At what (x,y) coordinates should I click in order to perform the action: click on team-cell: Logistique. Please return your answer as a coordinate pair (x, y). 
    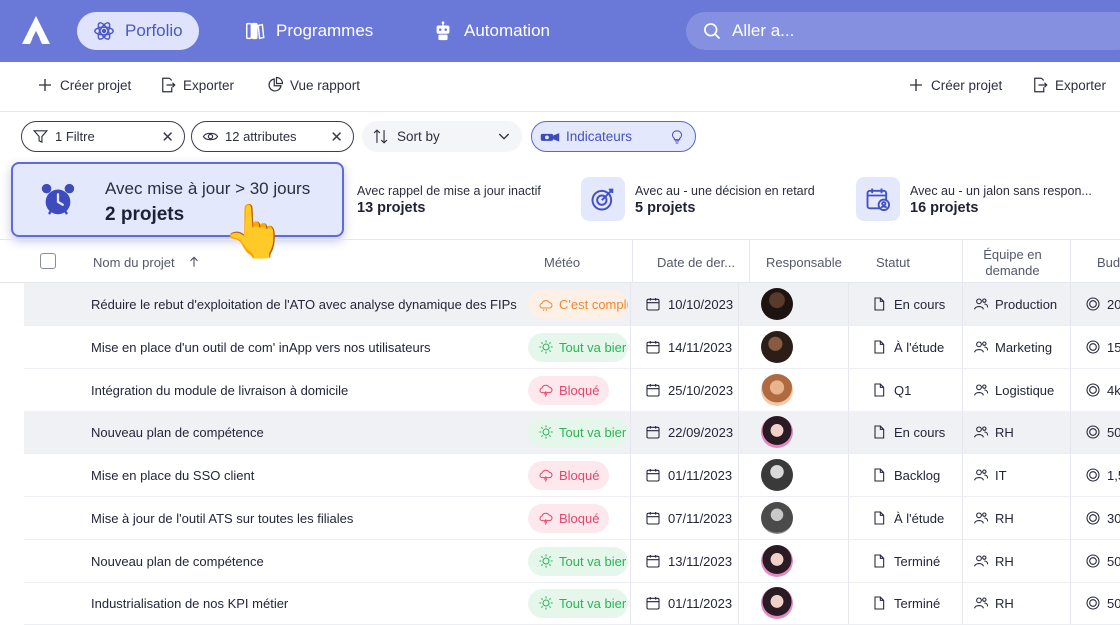
    Looking at the image, I should click on (1023, 390).